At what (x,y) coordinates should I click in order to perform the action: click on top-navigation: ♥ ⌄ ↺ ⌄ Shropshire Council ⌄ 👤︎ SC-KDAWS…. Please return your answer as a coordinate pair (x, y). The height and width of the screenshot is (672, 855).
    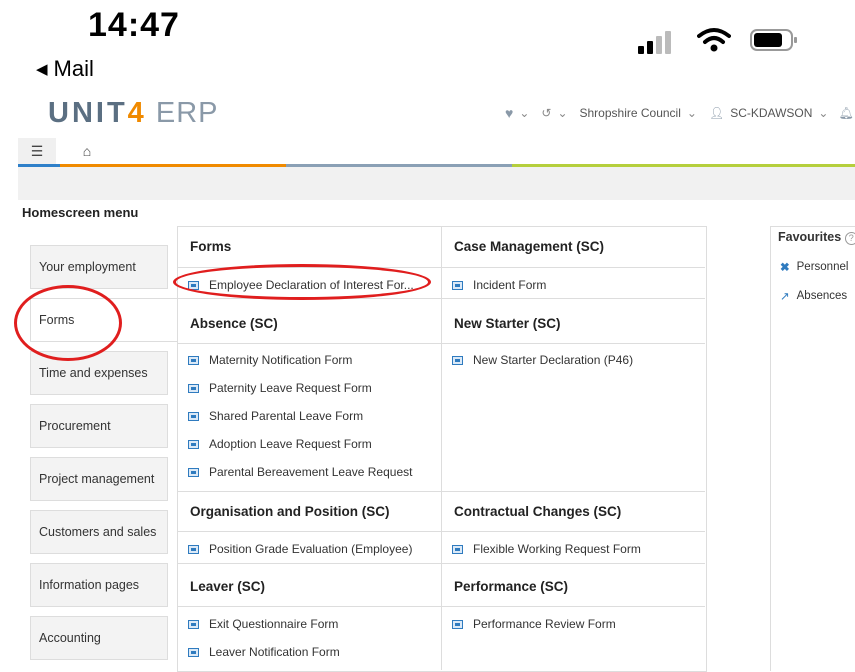
    Looking at the image, I should click on (679, 113).